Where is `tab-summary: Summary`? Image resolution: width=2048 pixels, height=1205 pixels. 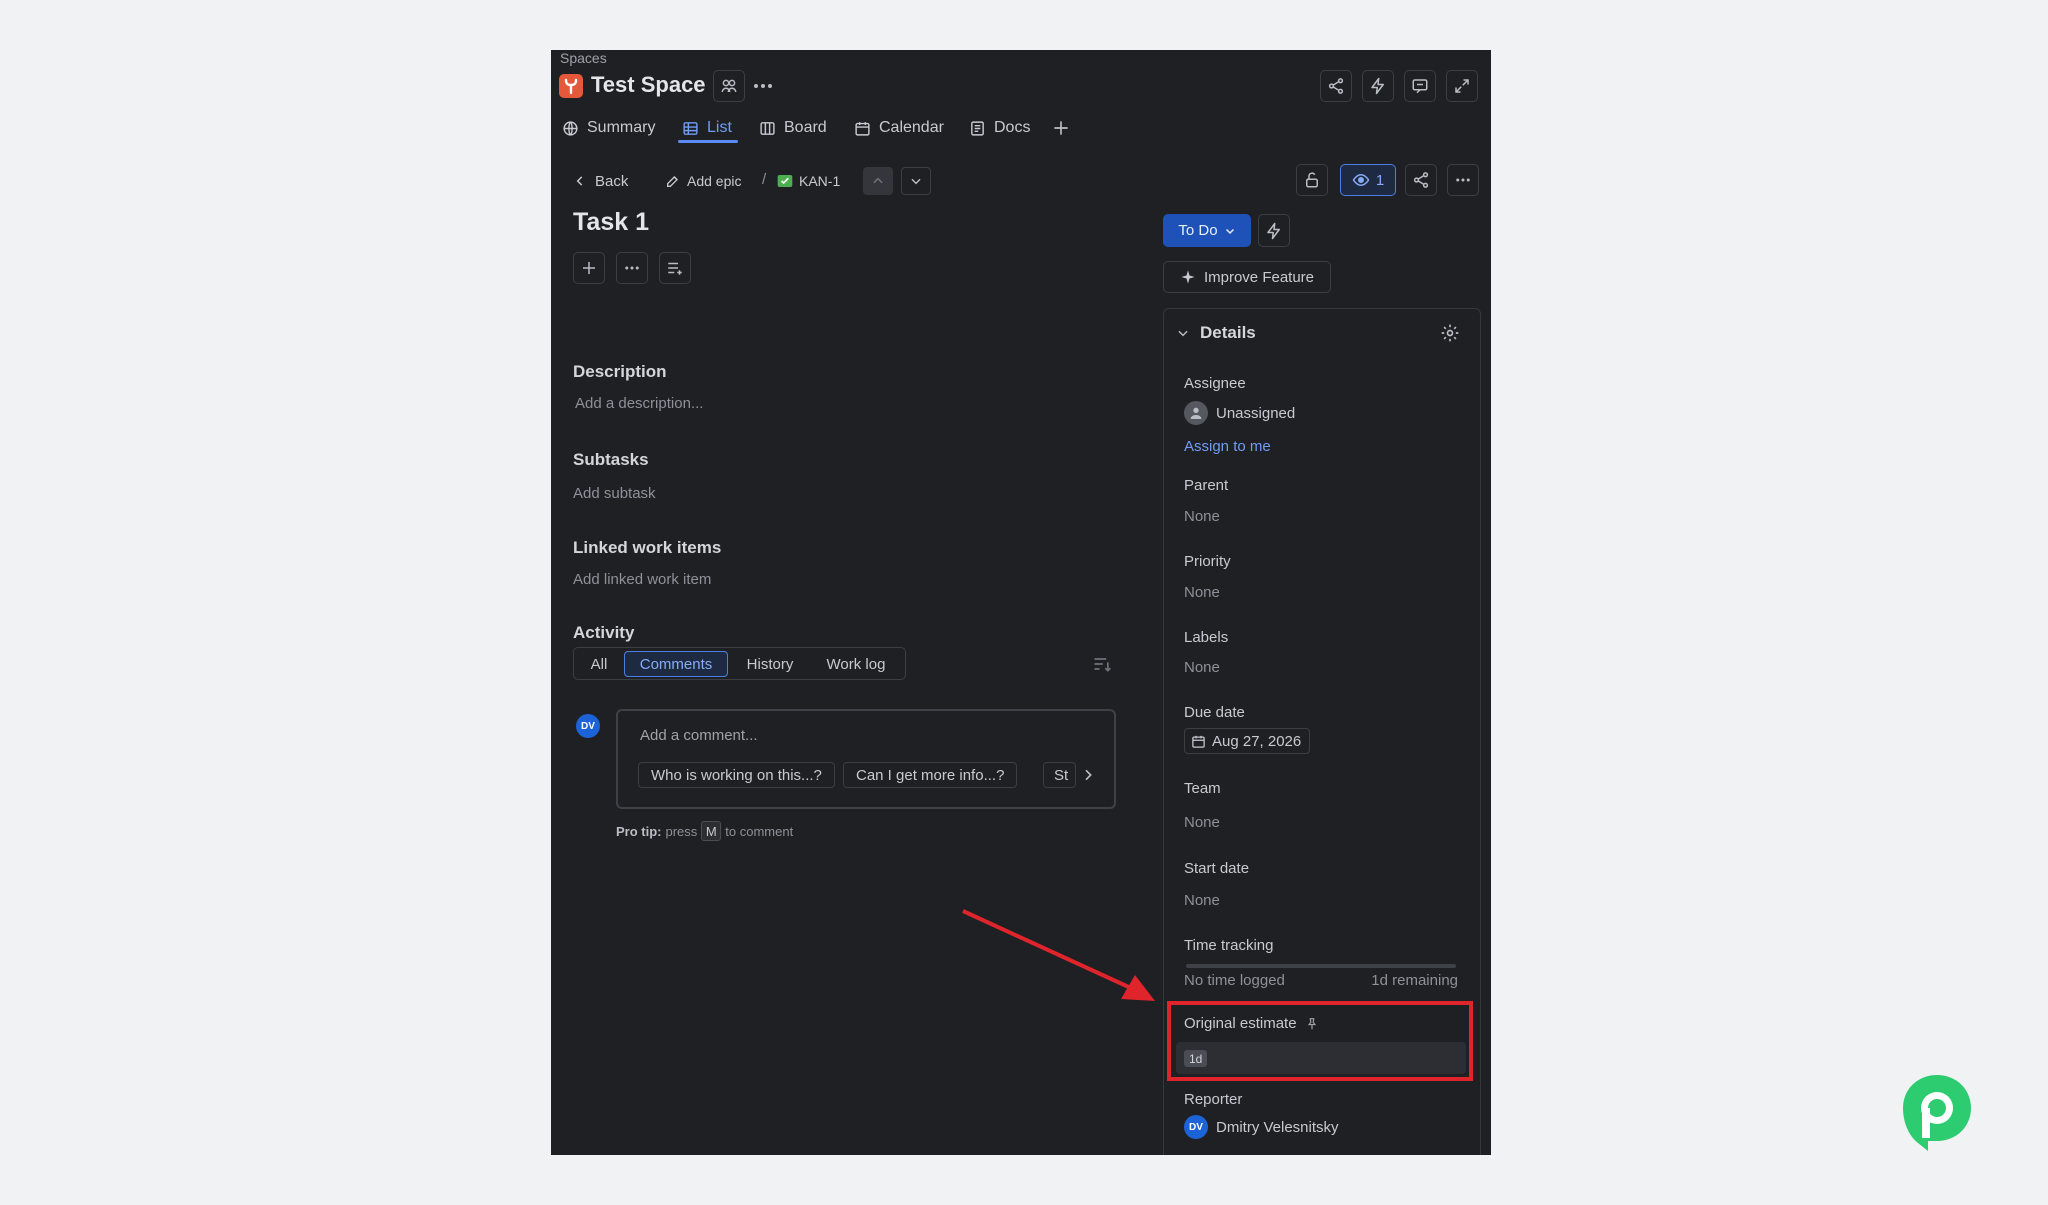
tab-summary: Summary is located at coordinates (608, 128).